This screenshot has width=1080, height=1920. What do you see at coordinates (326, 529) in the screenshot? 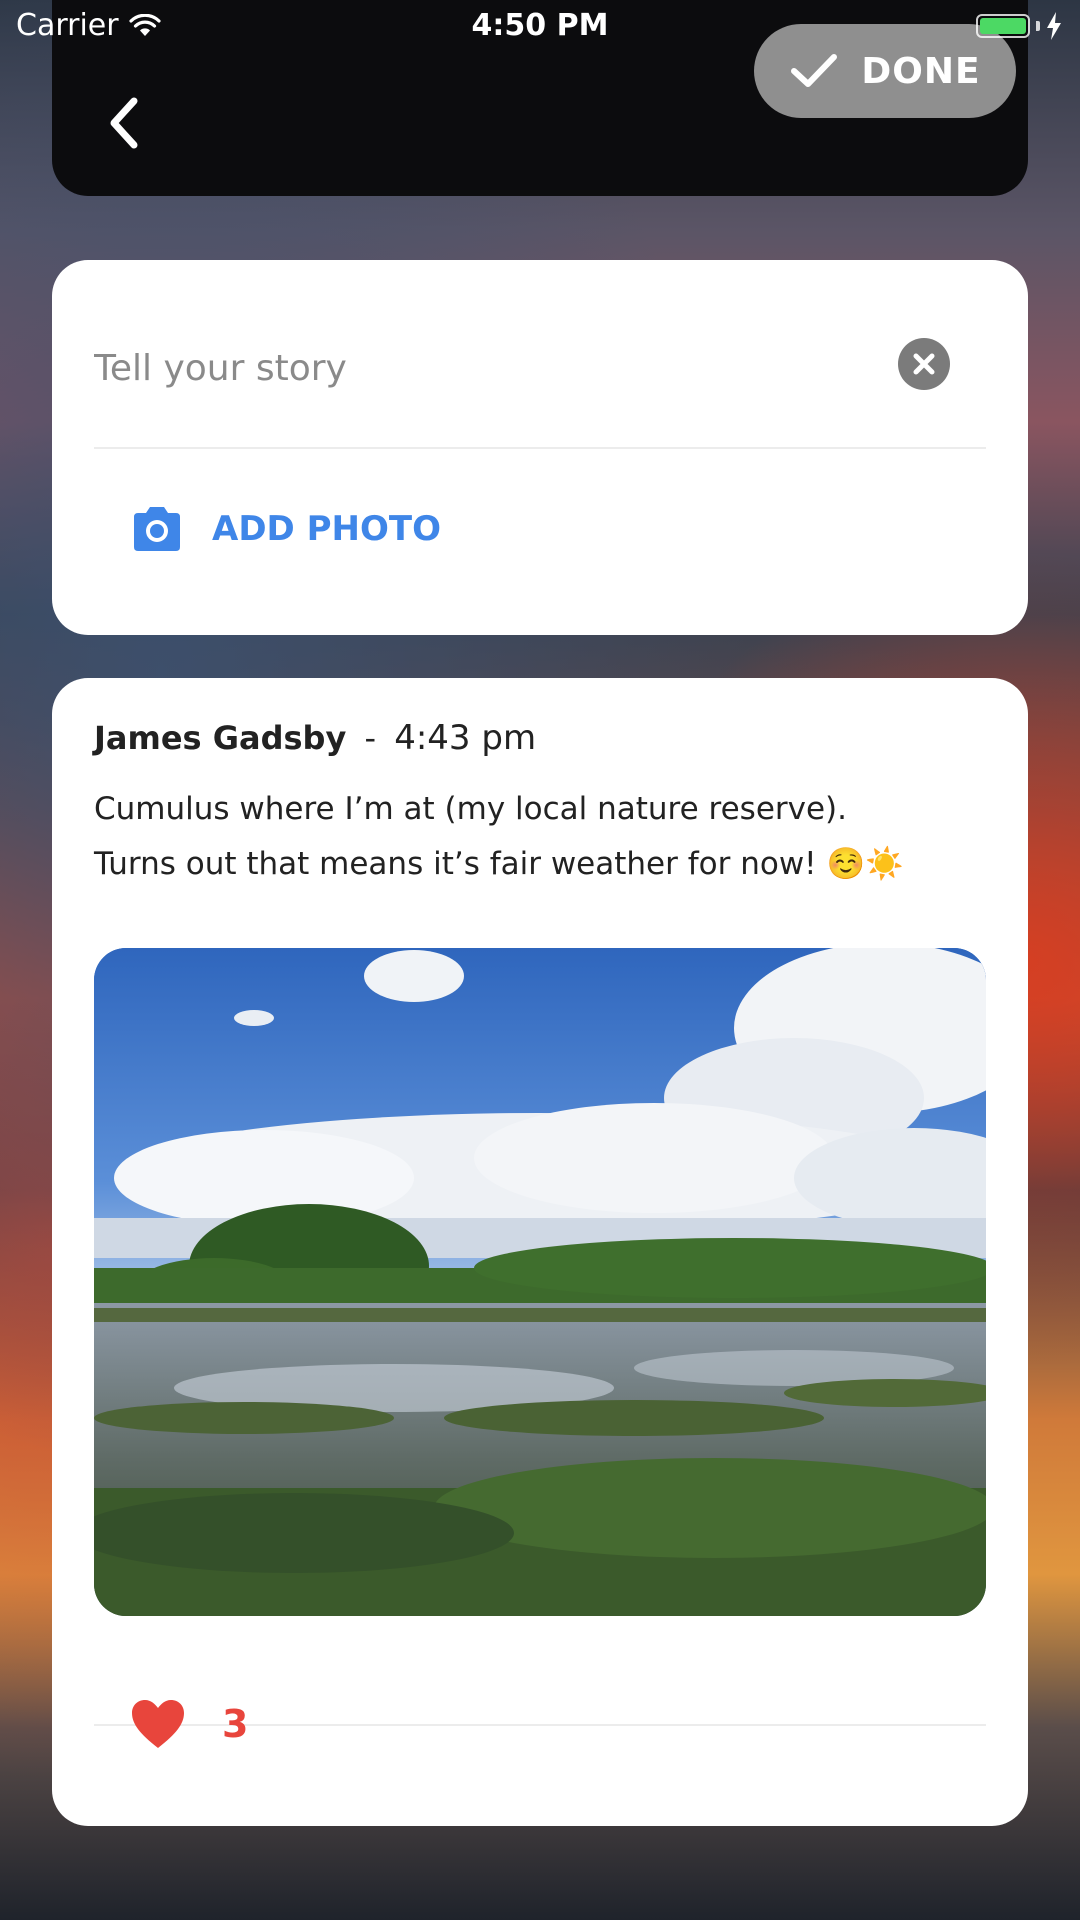
I see `add-photo-label: ADD PHOTO` at bounding box center [326, 529].